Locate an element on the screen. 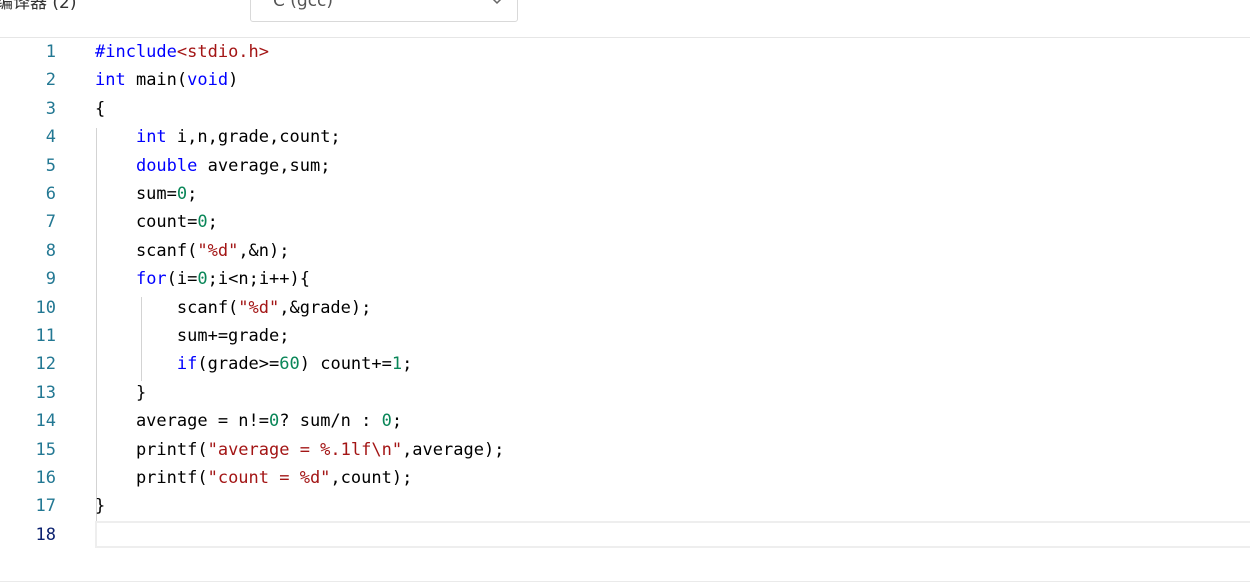 The width and height of the screenshot is (1250, 586). code-token: i,n,grade,count; is located at coordinates (253, 137).